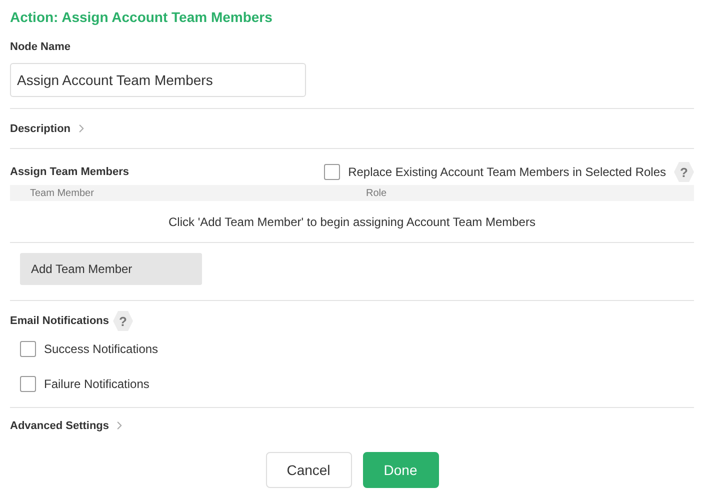 This screenshot has width=701, height=499. I want to click on checkbox-label: Success Notifications, so click(101, 349).